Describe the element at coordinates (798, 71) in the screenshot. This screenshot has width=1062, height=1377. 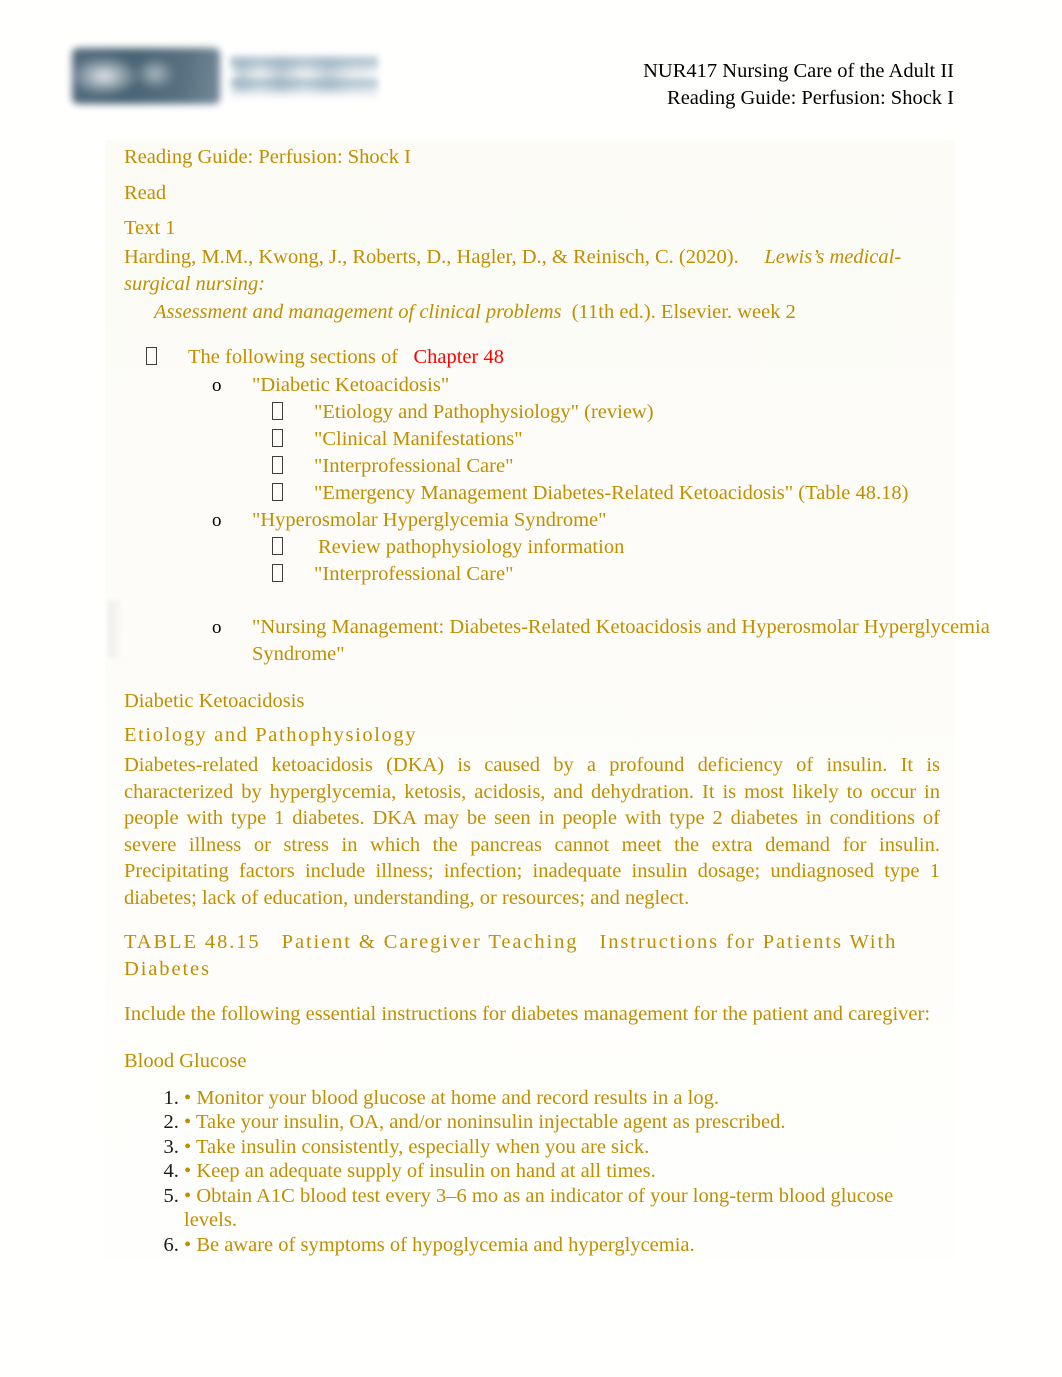
I see `header-course-line: NUR417 Nursing Care of the Adult II` at that location.